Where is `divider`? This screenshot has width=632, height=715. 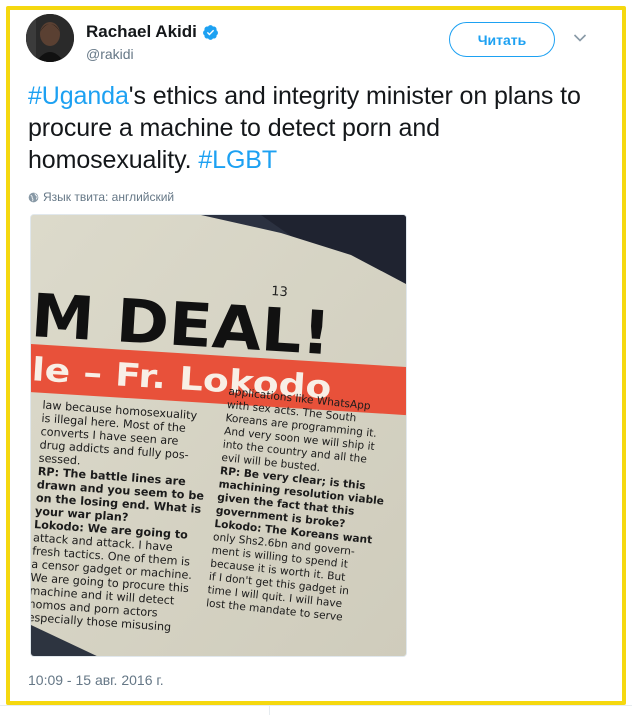
divider is located at coordinates (269, 710).